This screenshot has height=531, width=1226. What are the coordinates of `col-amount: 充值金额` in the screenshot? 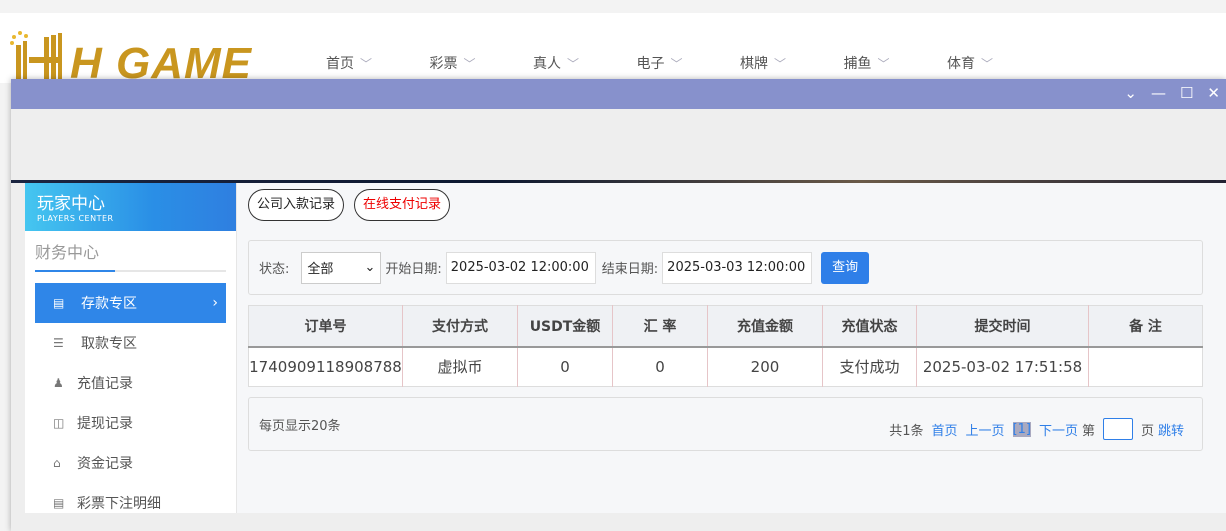 It's located at (765, 326).